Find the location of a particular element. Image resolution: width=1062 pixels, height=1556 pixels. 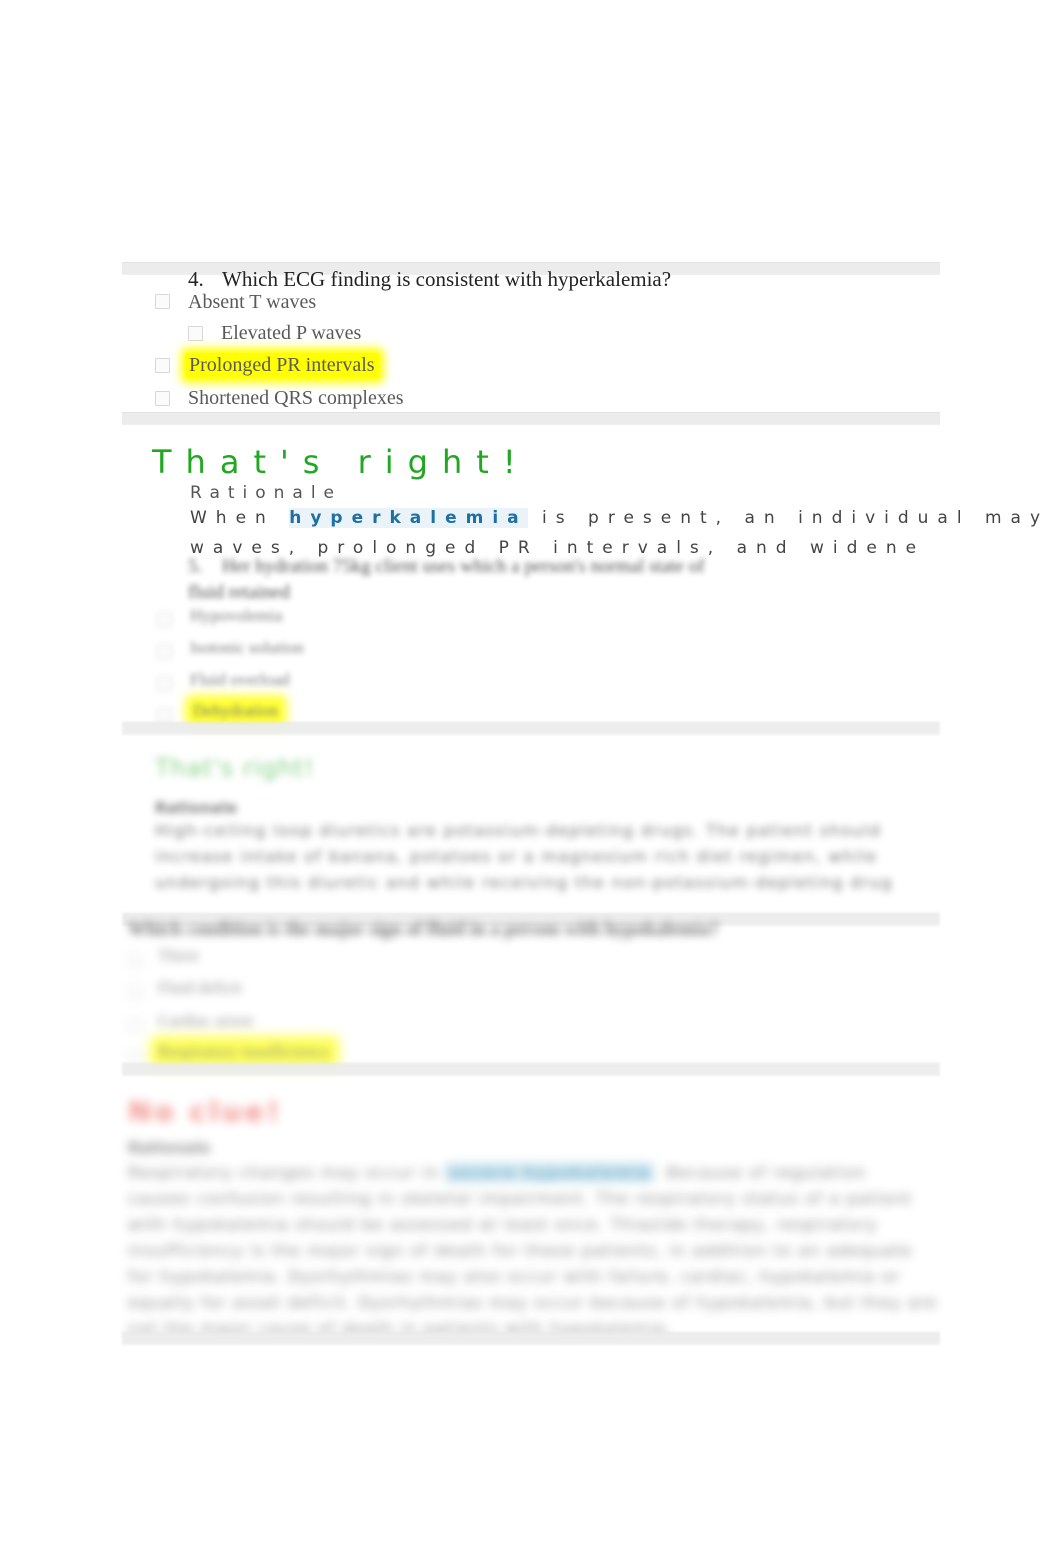

question-5-option-4: Dehydration is located at coordinates (236, 711).